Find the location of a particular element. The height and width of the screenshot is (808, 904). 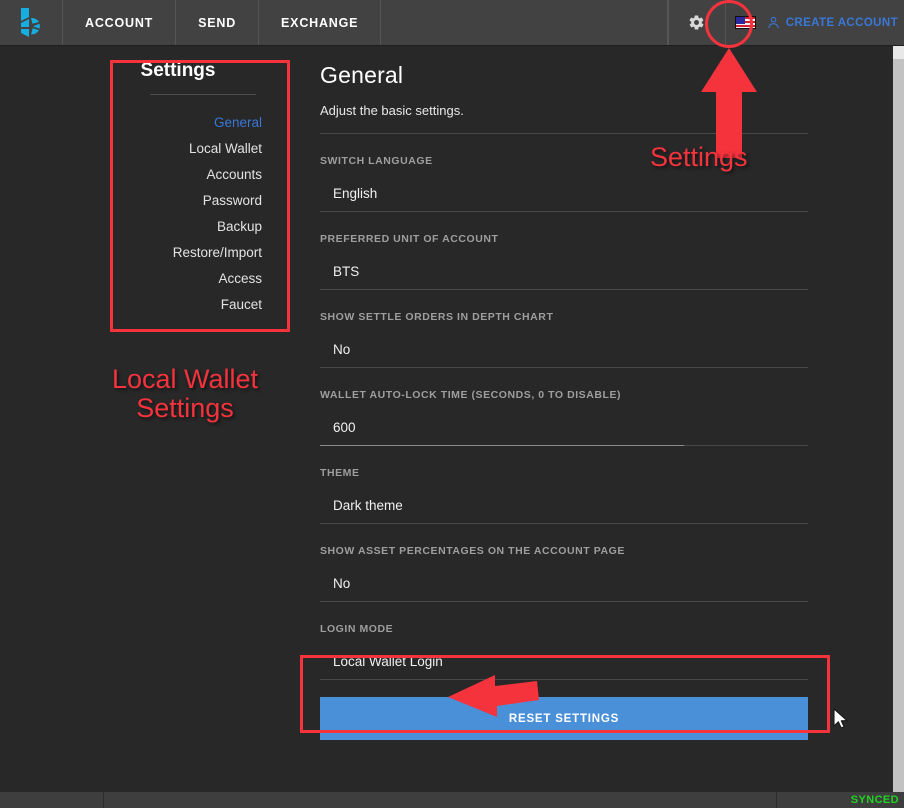

setting-control-asset-percentages: No is located at coordinates (564, 589).